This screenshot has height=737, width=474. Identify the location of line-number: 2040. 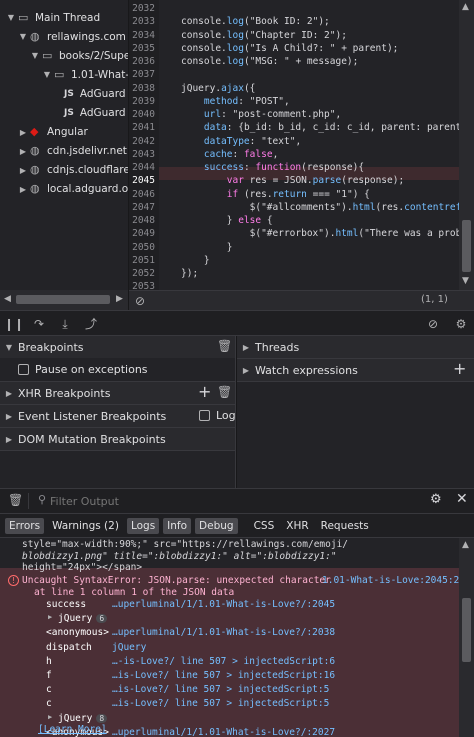
(142, 114).